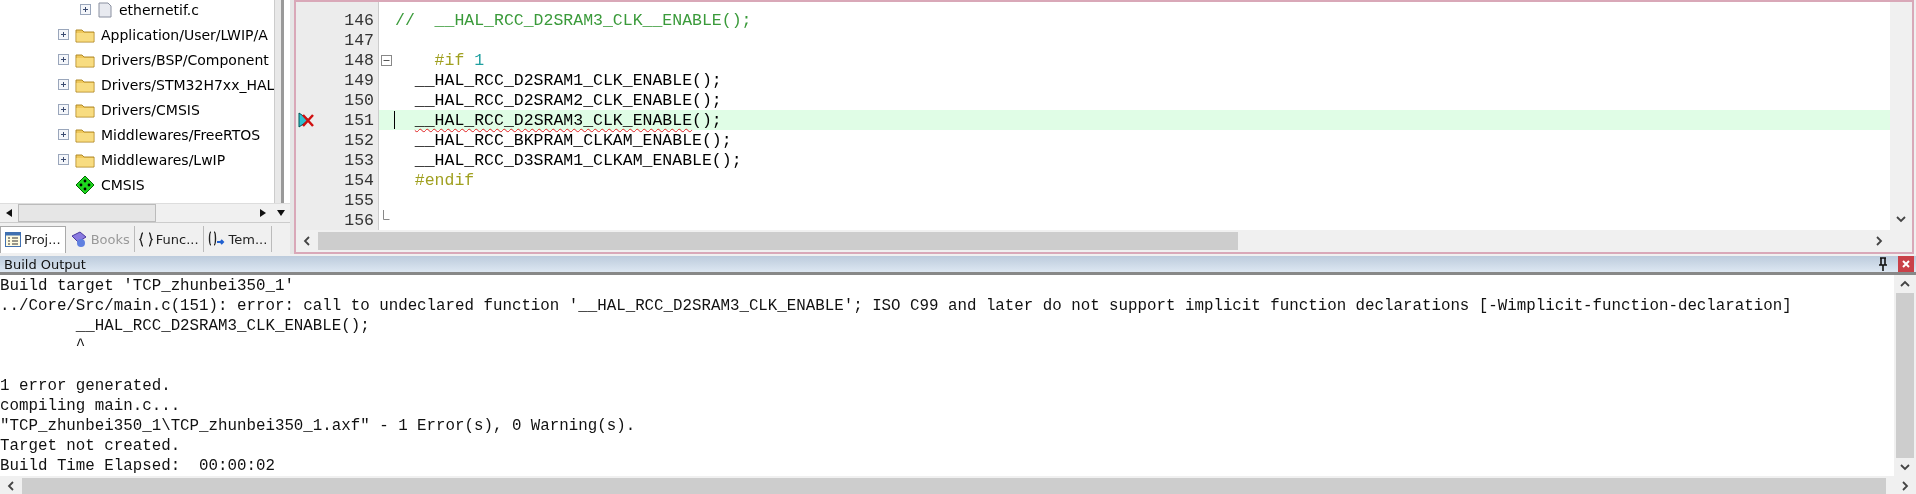 The height and width of the screenshot is (494, 1916). Describe the element at coordinates (185, 59) in the screenshot. I see `tree-item: Drivers/BSP/Component` at that location.